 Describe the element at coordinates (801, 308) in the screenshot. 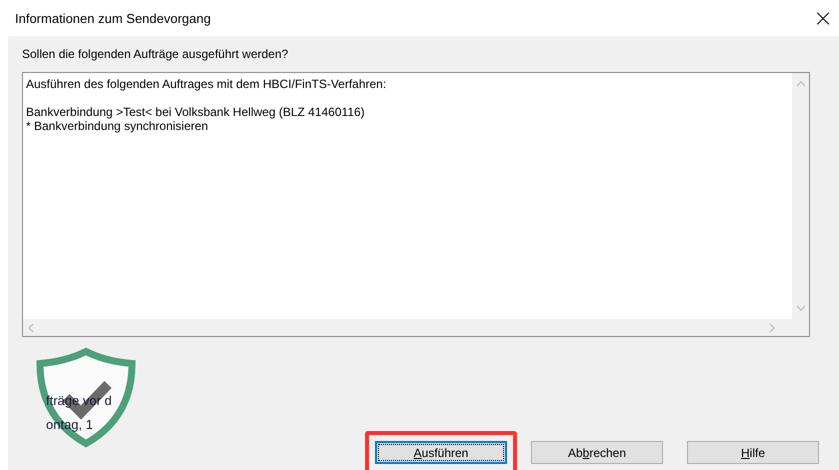

I see `scroll-down-icon` at that location.